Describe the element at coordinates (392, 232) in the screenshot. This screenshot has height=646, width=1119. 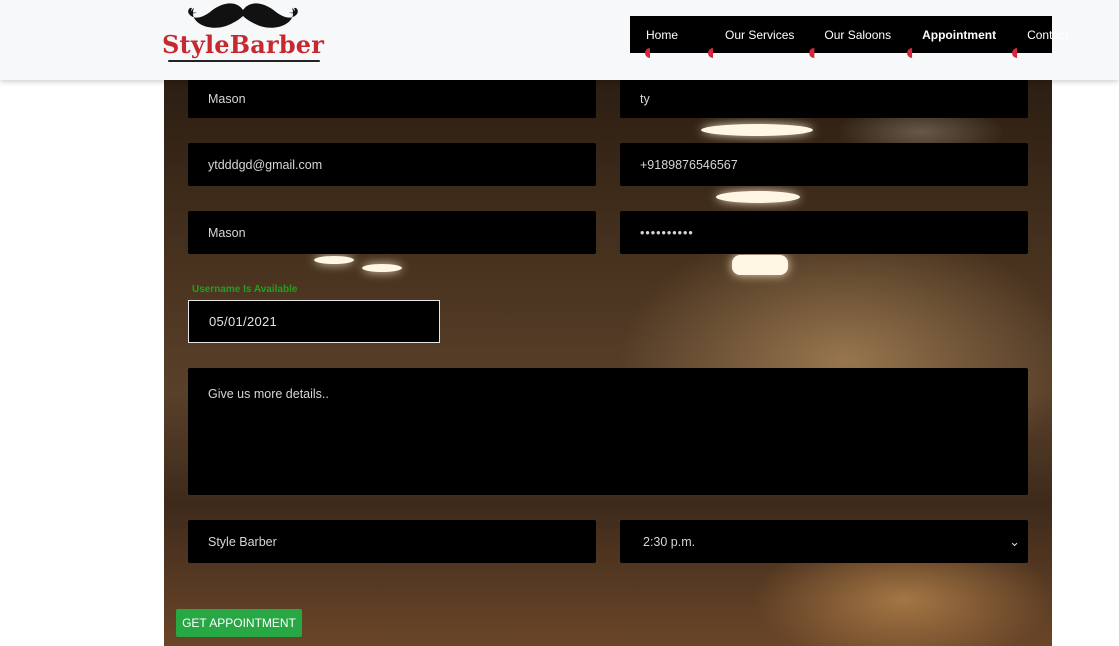
I see `username-field: Mason` at that location.